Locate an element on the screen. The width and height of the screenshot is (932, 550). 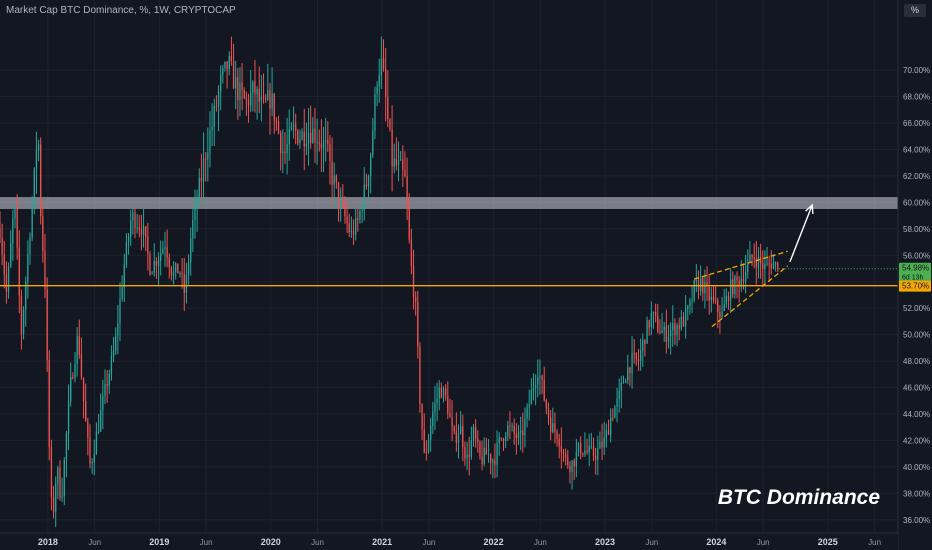
price-tick-label: 36.00% is located at coordinates (916, 520).